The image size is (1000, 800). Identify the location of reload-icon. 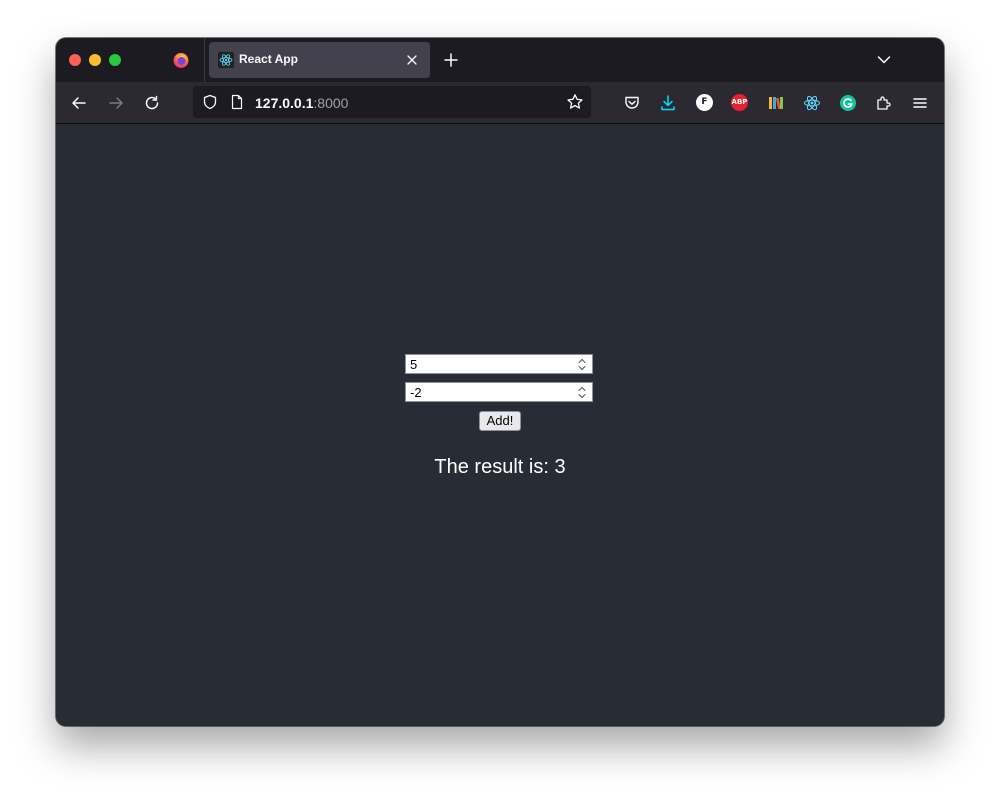
(152, 103).